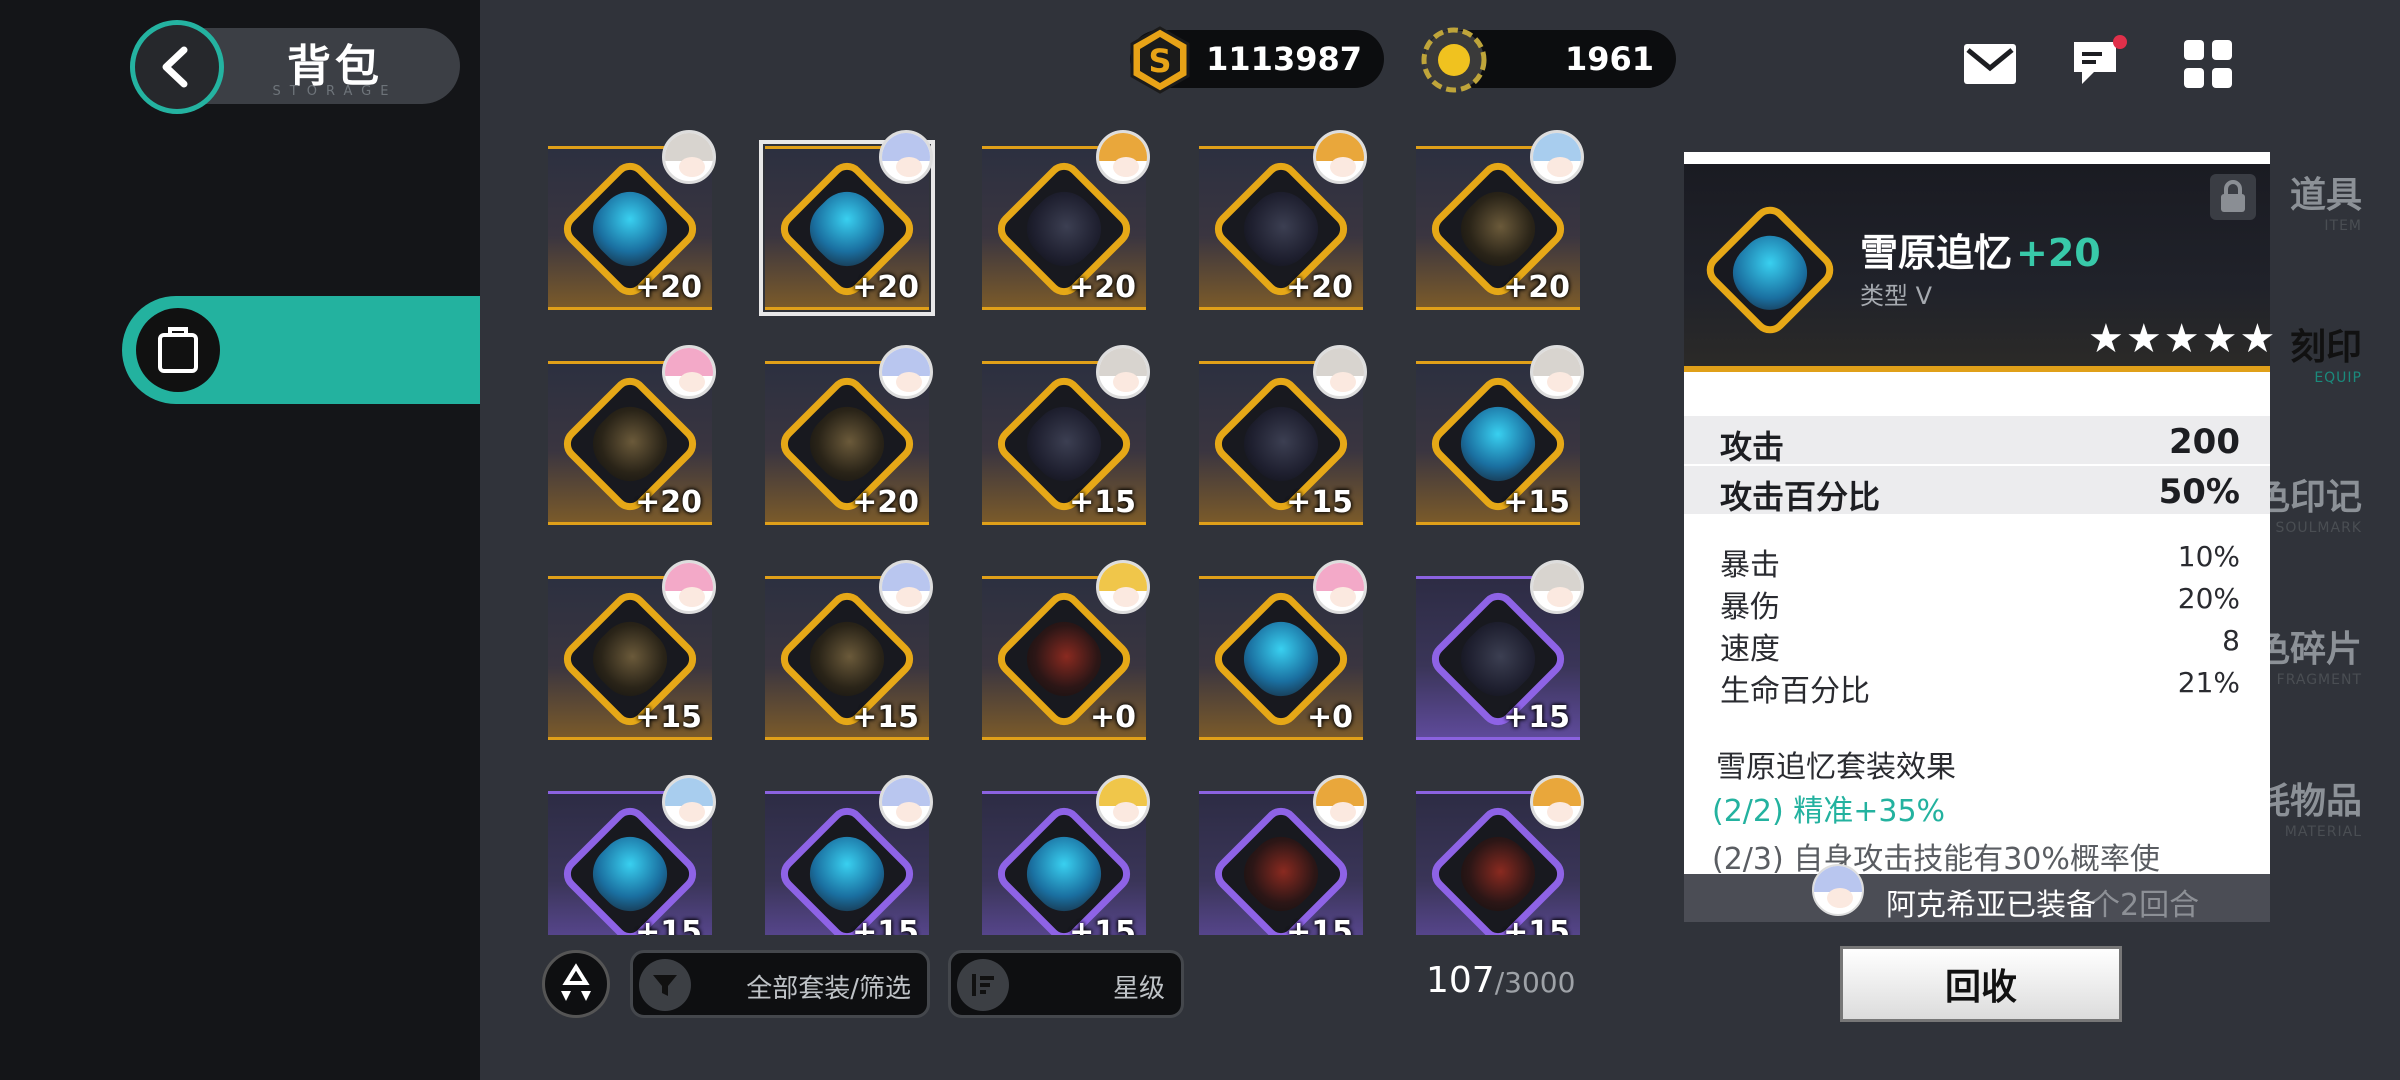 This screenshot has width=2400, height=1080. What do you see at coordinates (335, 91) in the screenshot?
I see `page-subtitle: STORAGE` at bounding box center [335, 91].